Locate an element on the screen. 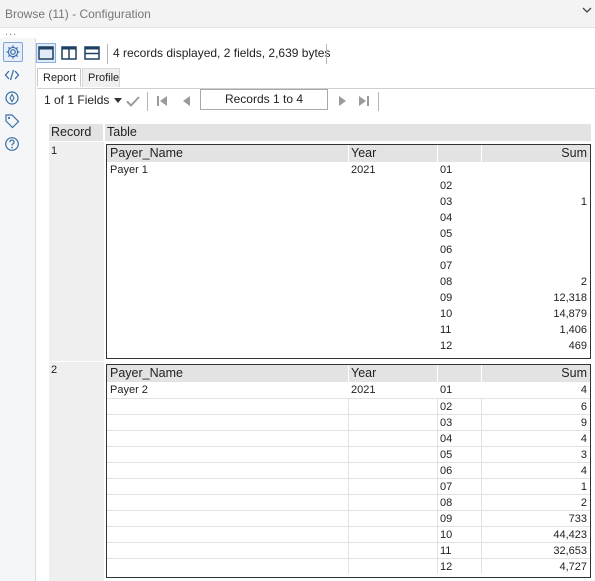 This screenshot has height=581, width=595. fields-selector: 1 of 1 Fields is located at coordinates (76, 100).